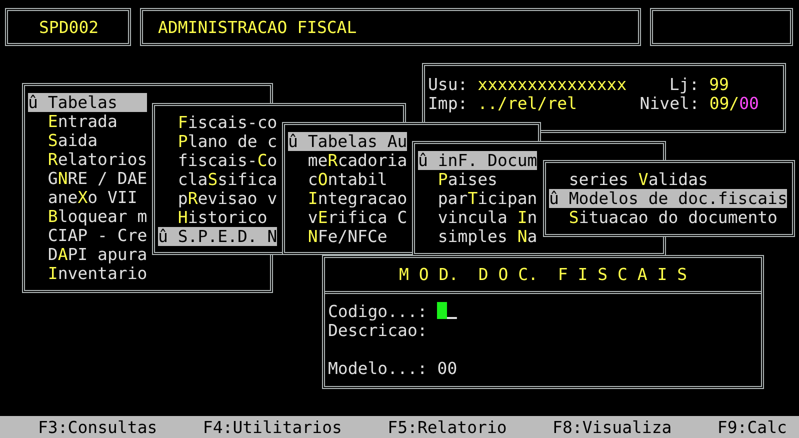  I want to click on menu-item: parTicipan, so click(478, 198).